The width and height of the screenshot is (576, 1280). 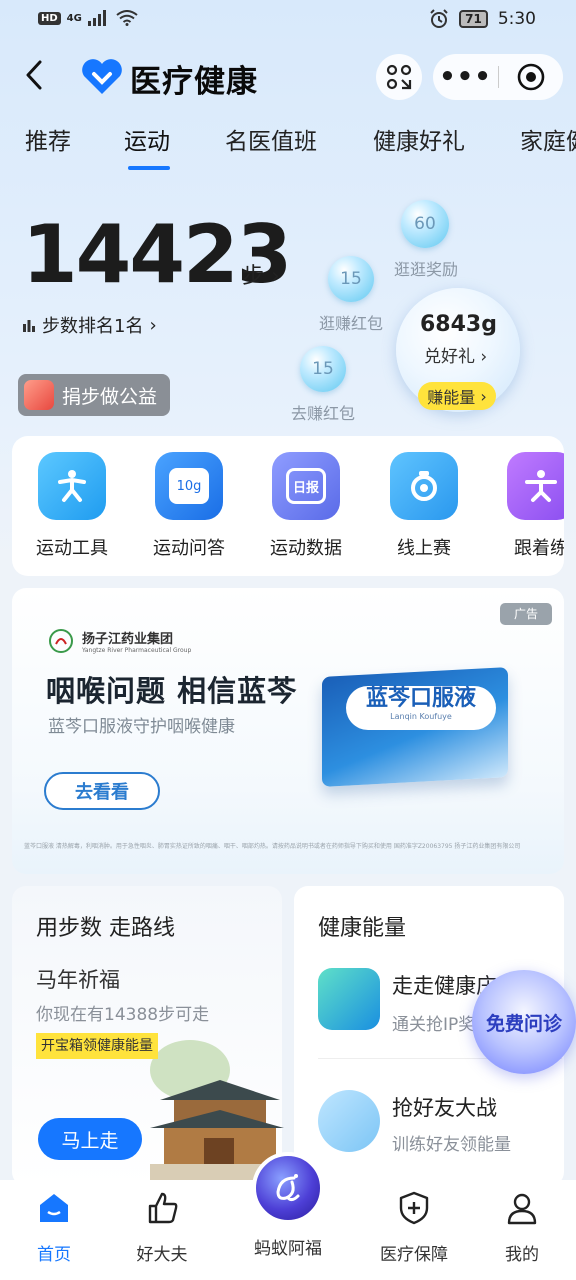 What do you see at coordinates (458, 324) in the screenshot?
I see `energy-value: 6843g` at bounding box center [458, 324].